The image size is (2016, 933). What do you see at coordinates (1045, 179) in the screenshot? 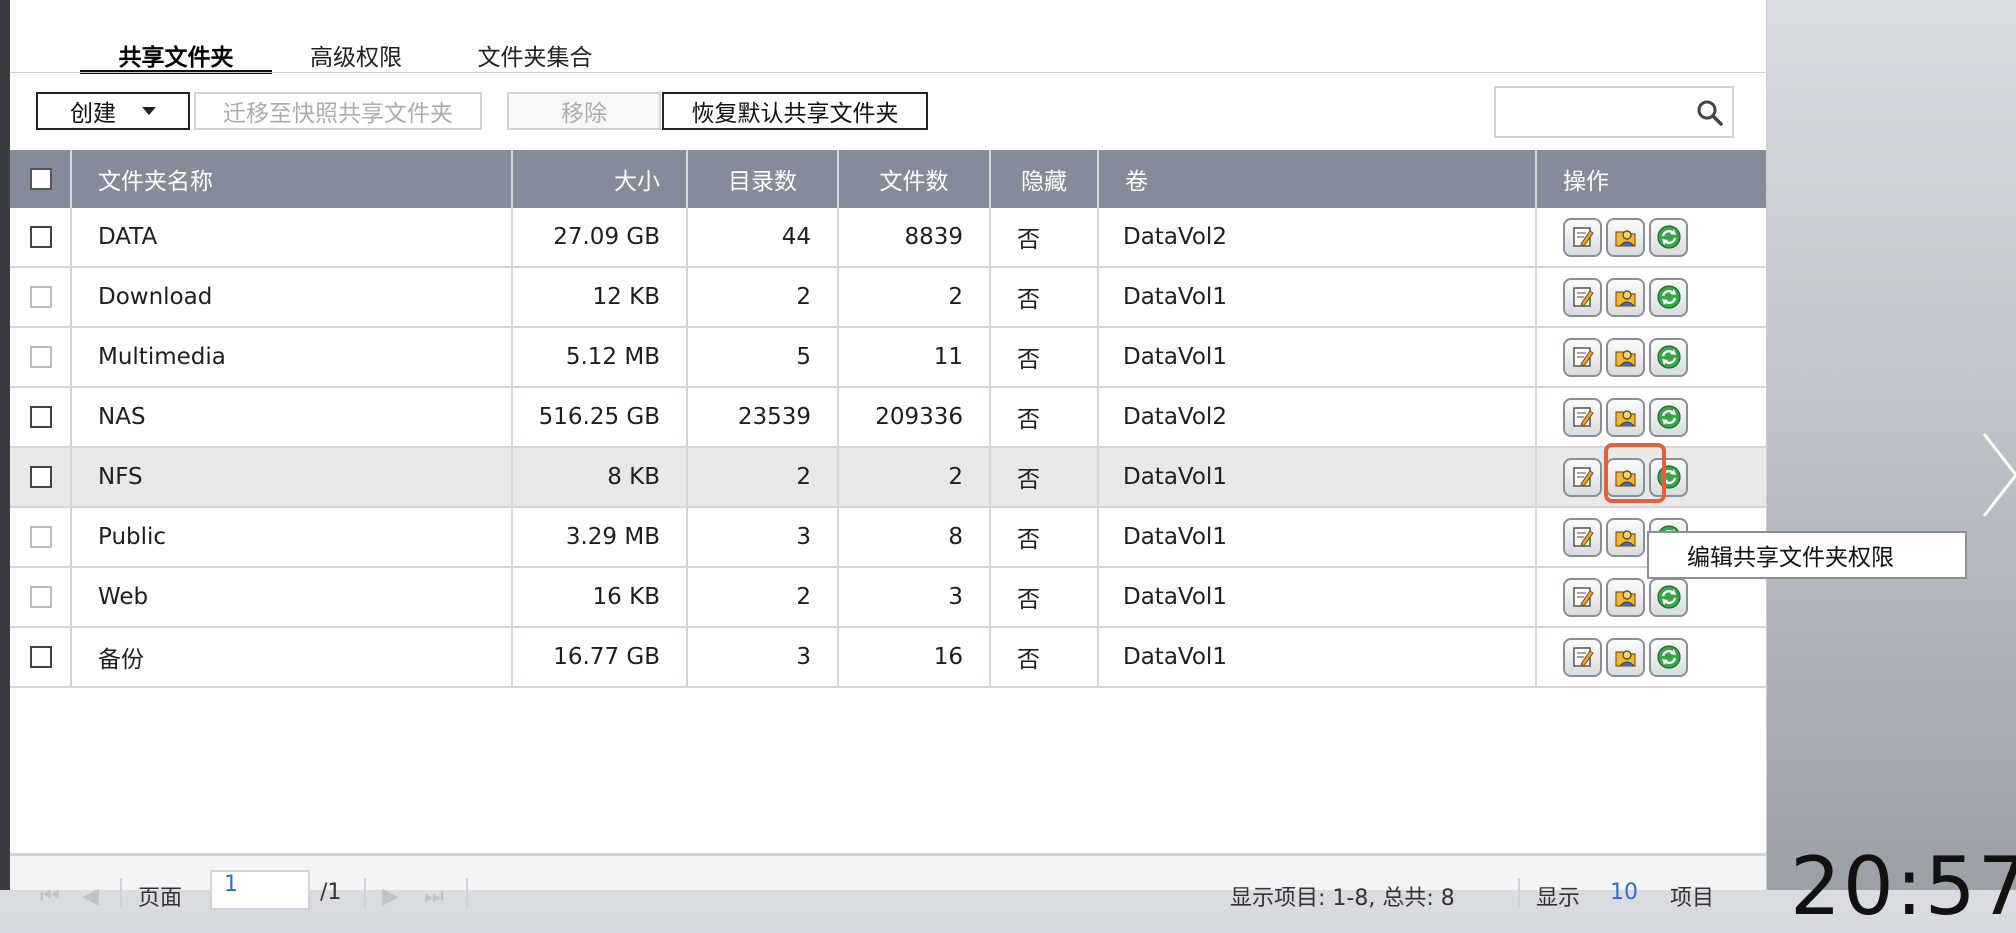
I see `header-hidden: 隐藏` at bounding box center [1045, 179].